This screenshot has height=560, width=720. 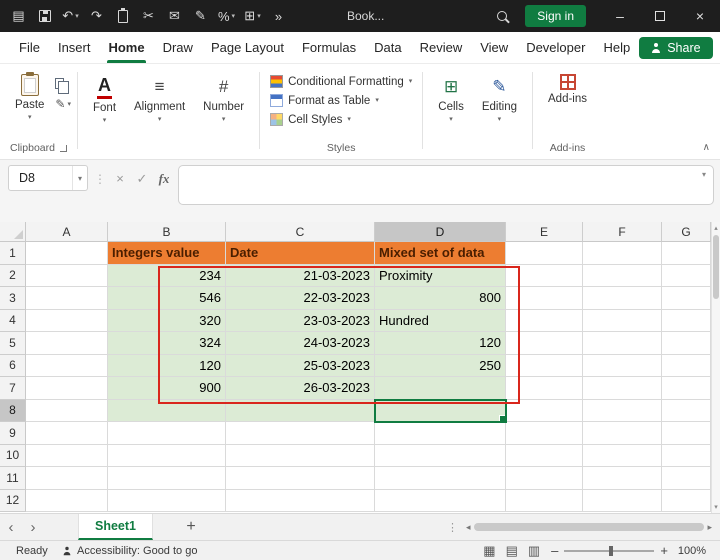 I want to click on cell-d6: 250, so click(x=440, y=365).